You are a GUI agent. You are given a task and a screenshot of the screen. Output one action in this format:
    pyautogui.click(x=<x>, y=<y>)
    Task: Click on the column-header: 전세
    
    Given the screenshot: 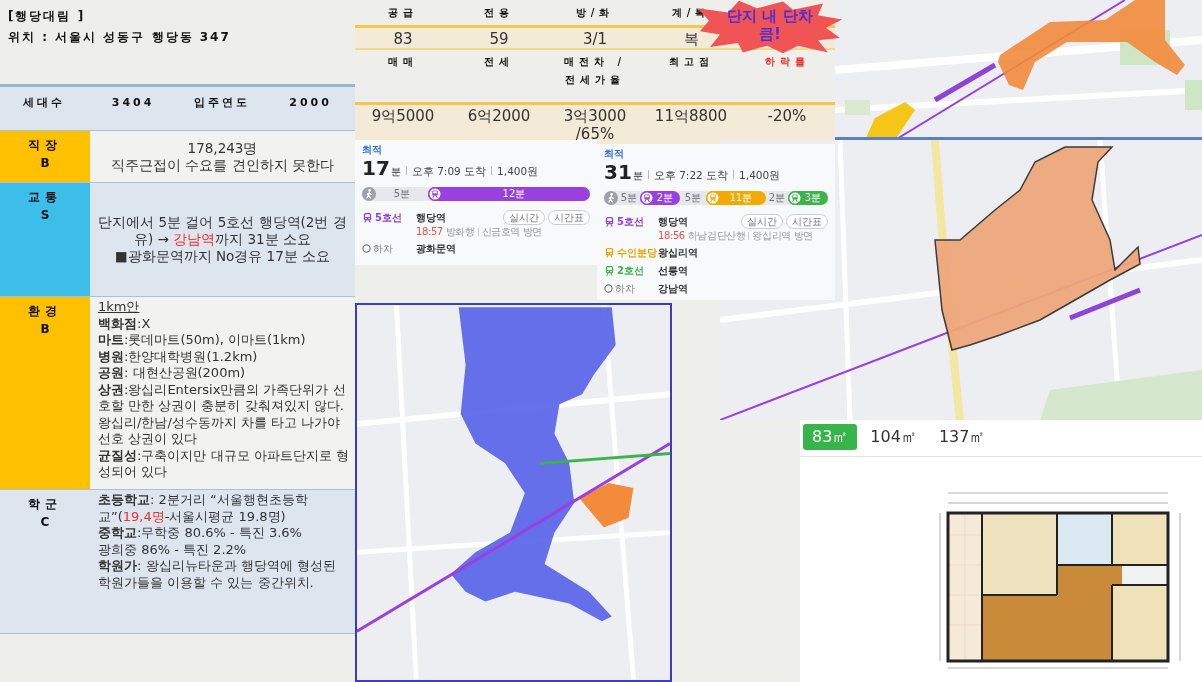 What is the action you would take?
    pyautogui.click(x=499, y=62)
    